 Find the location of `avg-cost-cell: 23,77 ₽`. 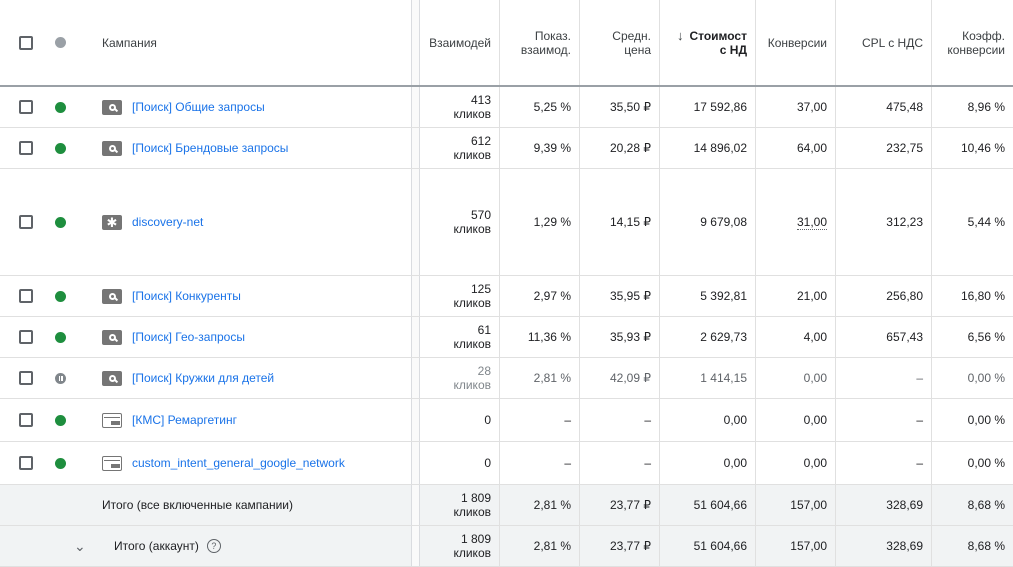

avg-cost-cell: 23,77 ₽ is located at coordinates (620, 546).